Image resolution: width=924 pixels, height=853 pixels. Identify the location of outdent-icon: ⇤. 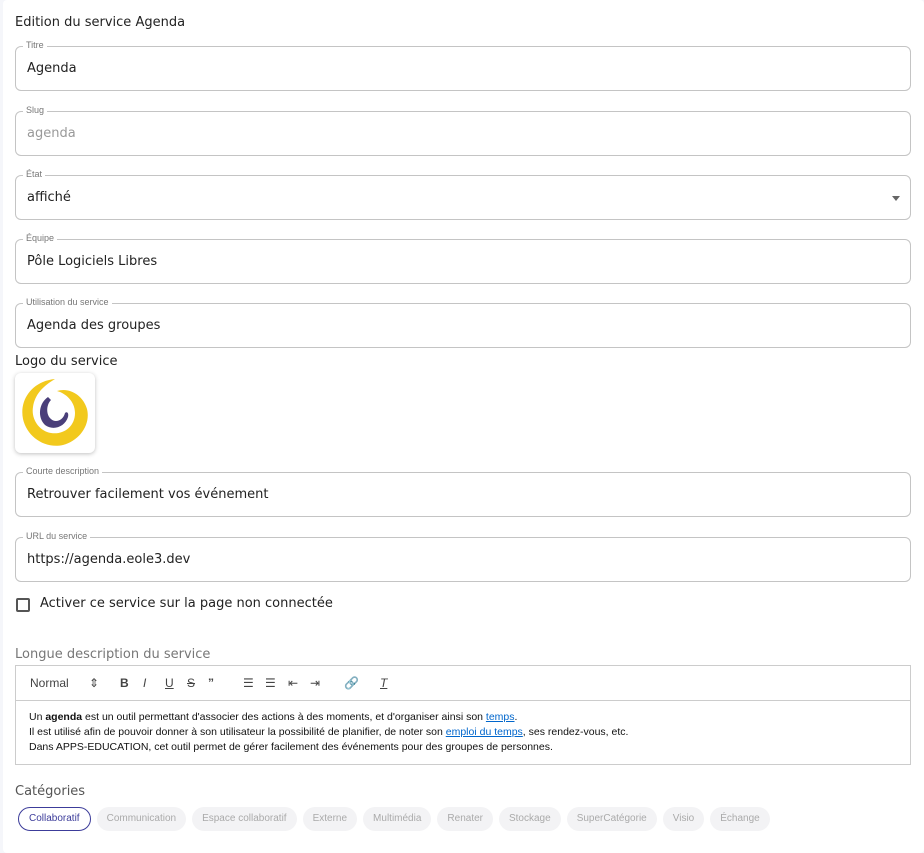
(293, 683).